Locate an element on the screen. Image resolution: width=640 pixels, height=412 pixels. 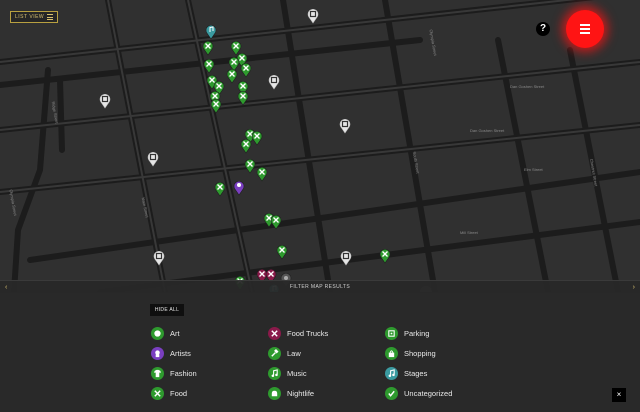
category-label: Art is located at coordinates (175, 333).